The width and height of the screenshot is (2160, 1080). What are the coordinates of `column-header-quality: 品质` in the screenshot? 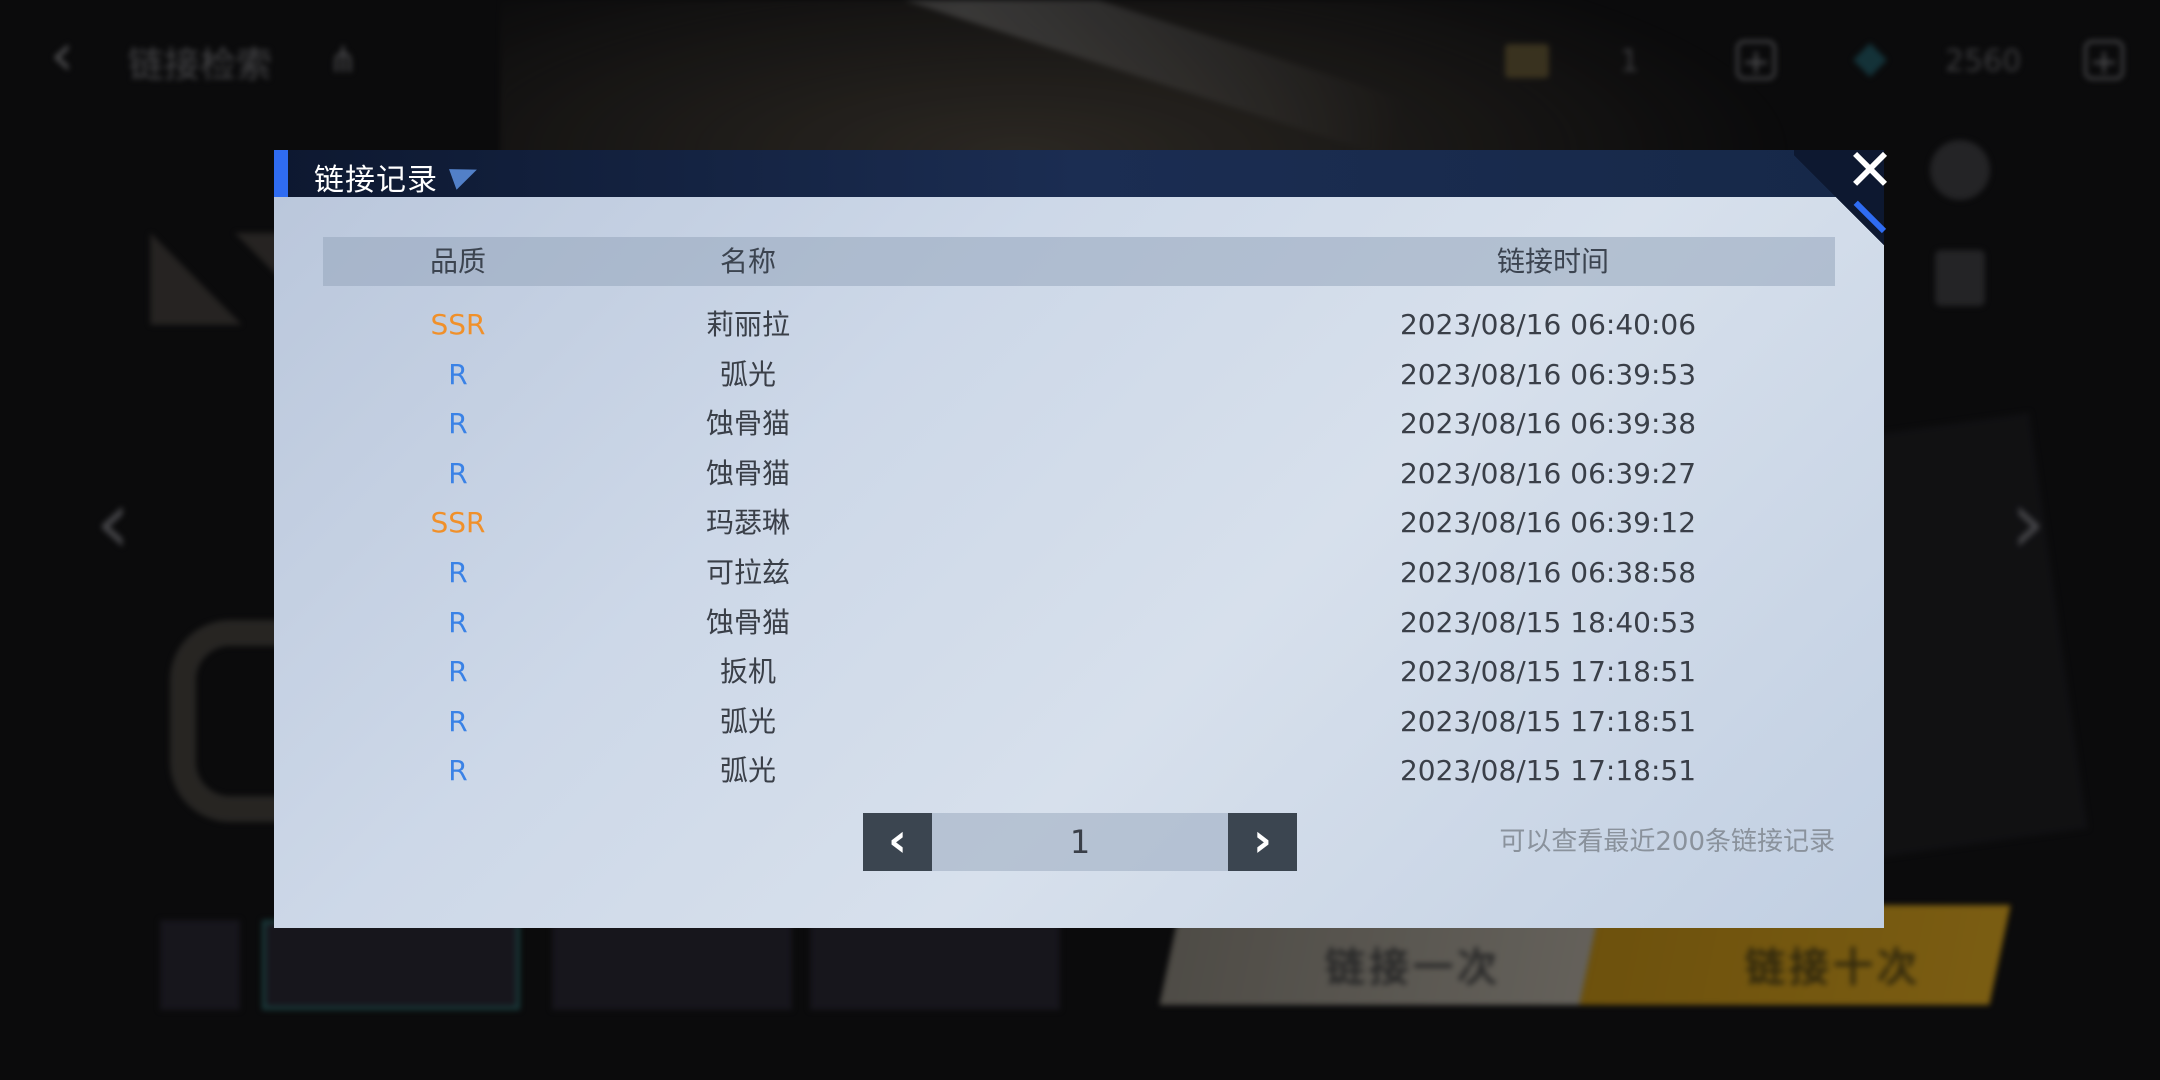 It's located at (457, 261).